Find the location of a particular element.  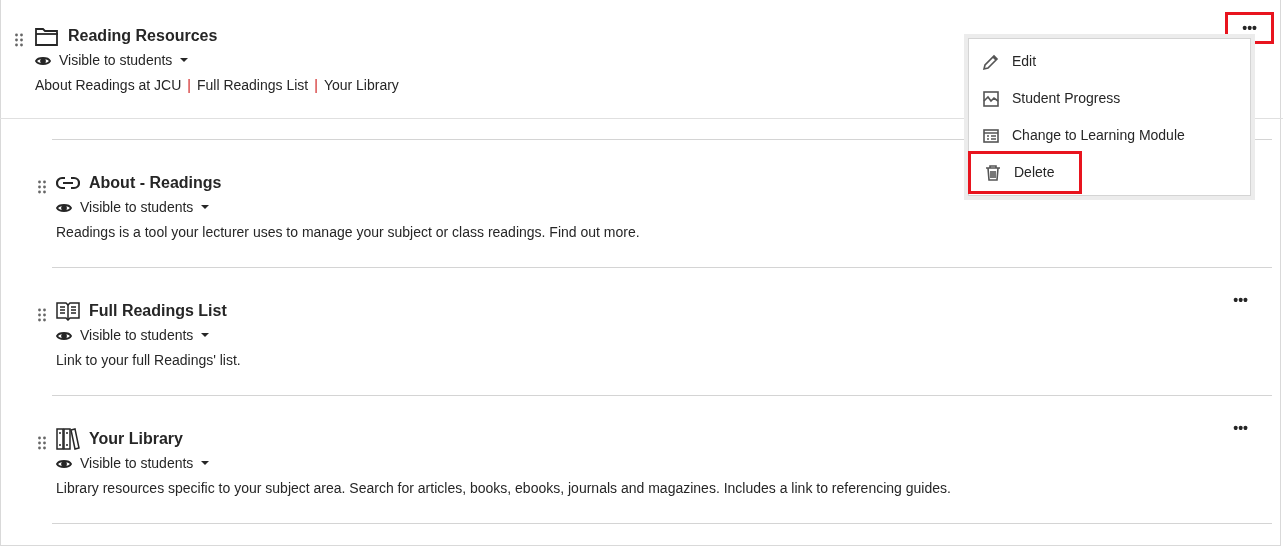

books-icon is located at coordinates (68, 439).